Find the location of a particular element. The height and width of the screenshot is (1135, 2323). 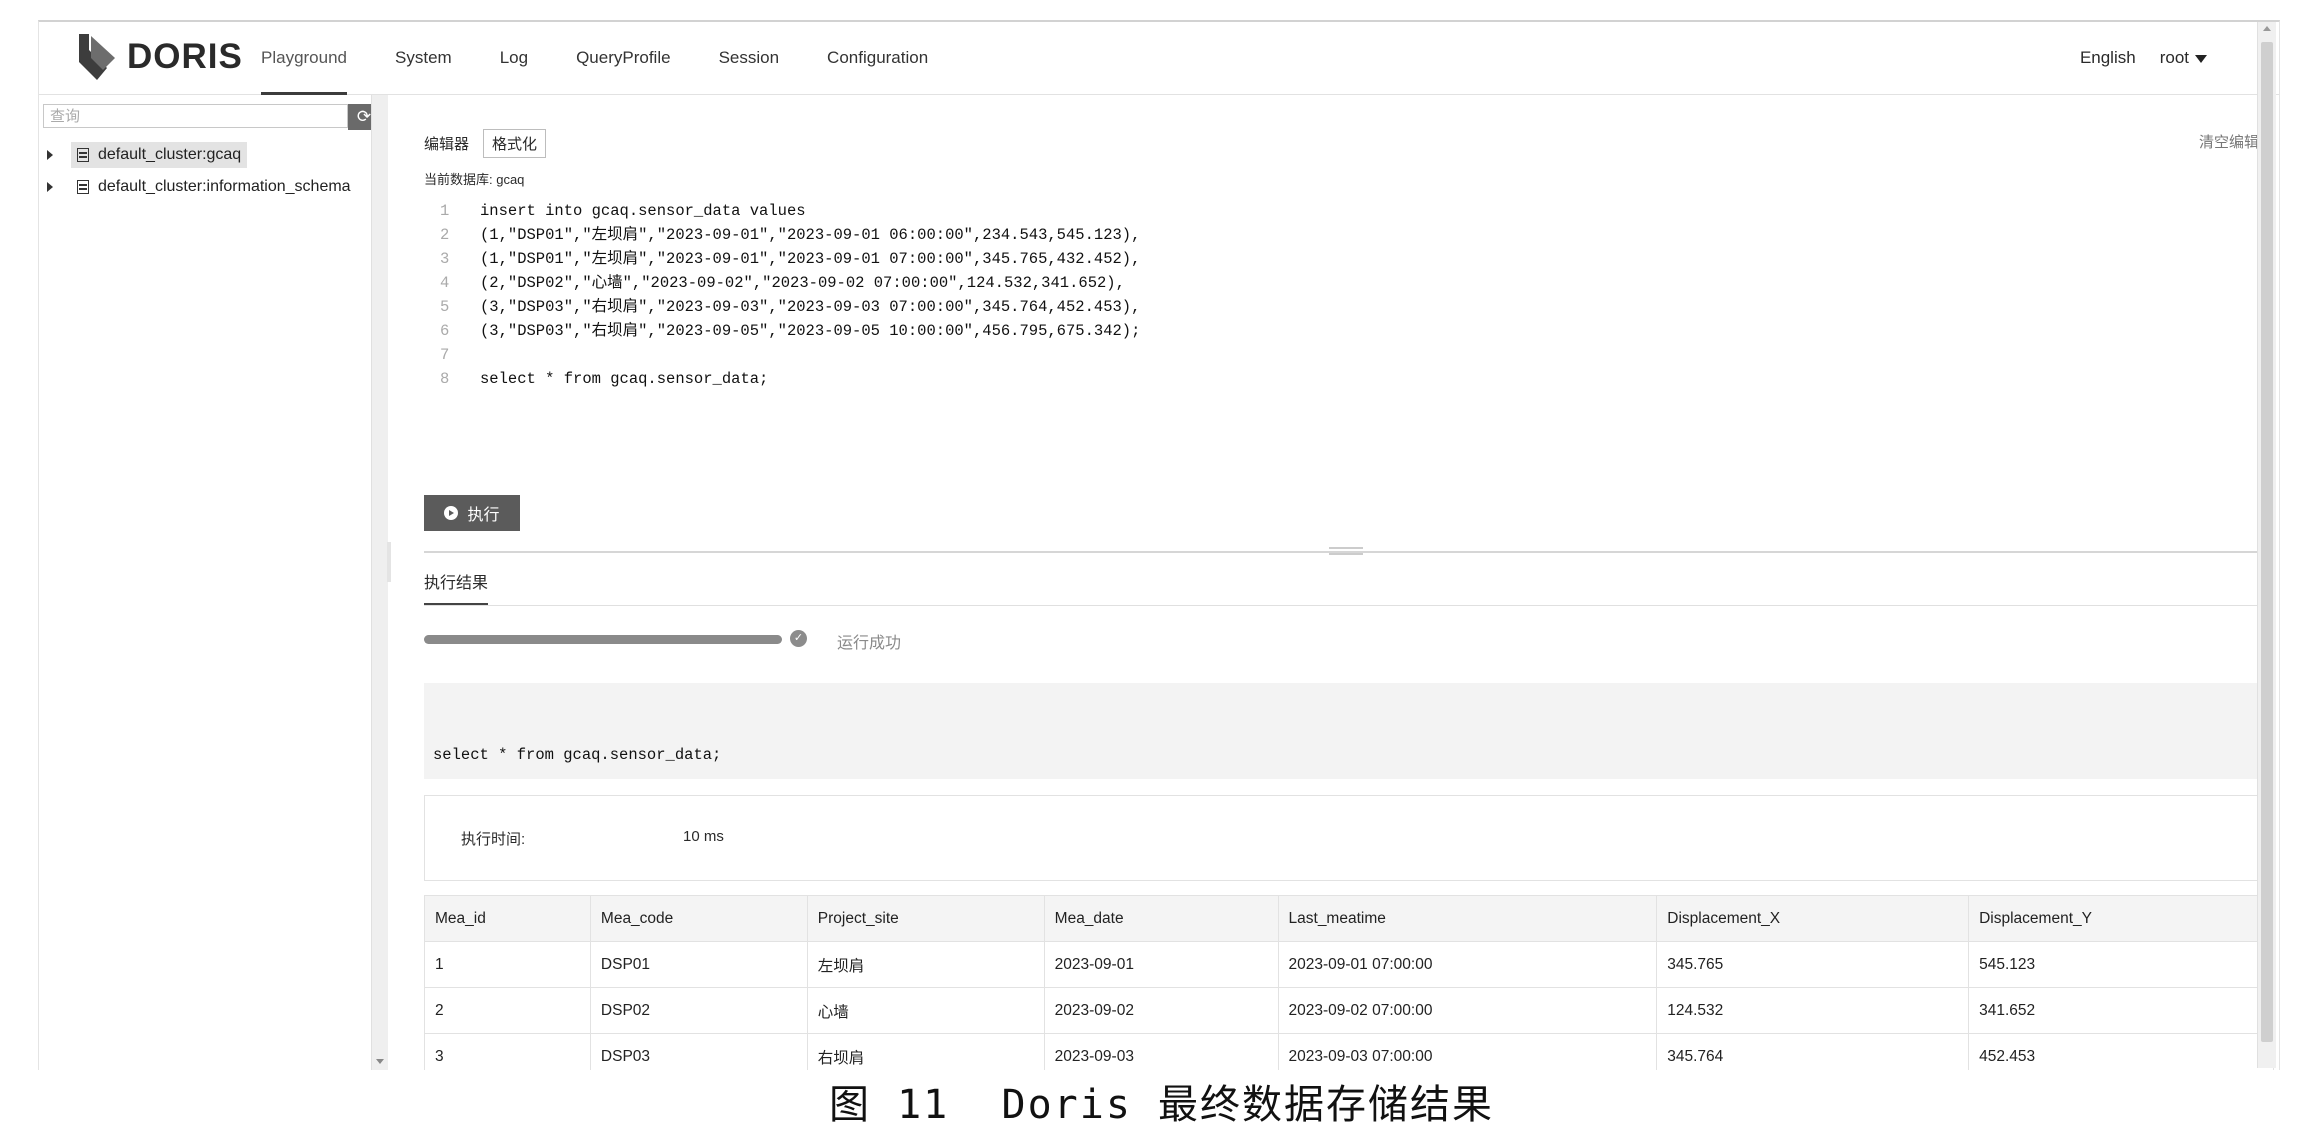

column-header: Last_meatime is located at coordinates (1467, 918).